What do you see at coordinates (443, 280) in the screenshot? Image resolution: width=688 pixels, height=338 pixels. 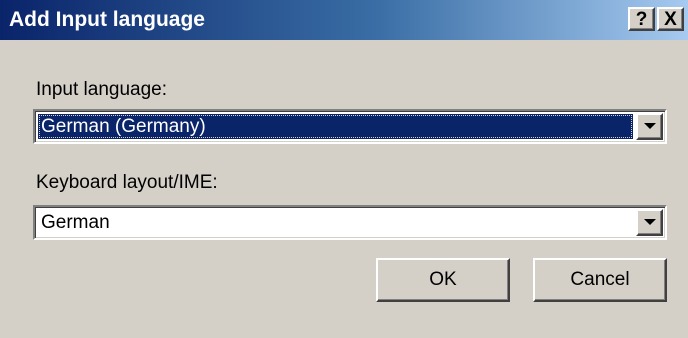 I see `ok-button: OK` at bounding box center [443, 280].